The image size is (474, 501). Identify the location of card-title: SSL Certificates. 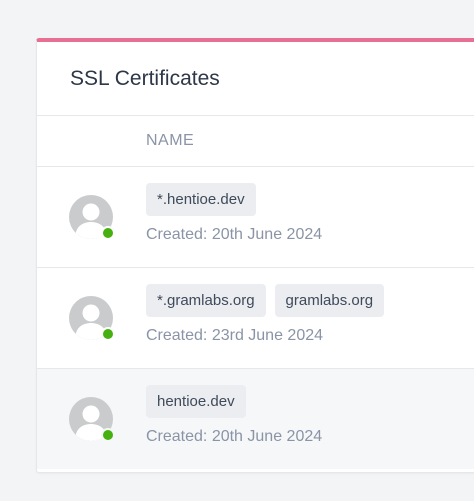
(145, 78).